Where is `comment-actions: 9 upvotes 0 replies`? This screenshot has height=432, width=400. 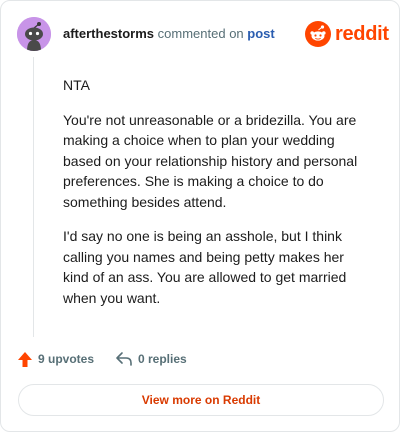 comment-actions: 9 upvotes 0 replies is located at coordinates (200, 359).